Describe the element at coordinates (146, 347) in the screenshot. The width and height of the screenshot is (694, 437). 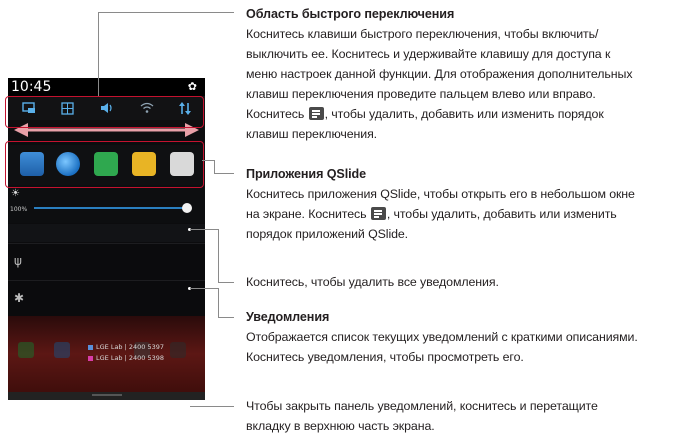
I see `lge-number-1: 2400 5397` at that location.